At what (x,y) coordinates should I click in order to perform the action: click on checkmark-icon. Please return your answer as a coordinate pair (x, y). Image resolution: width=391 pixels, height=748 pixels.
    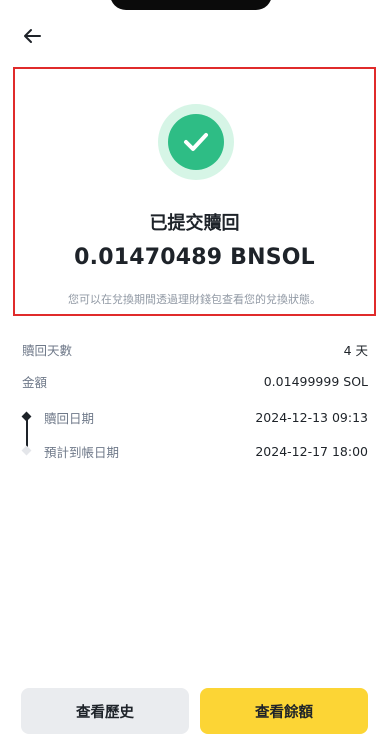
    Looking at the image, I should click on (196, 142).